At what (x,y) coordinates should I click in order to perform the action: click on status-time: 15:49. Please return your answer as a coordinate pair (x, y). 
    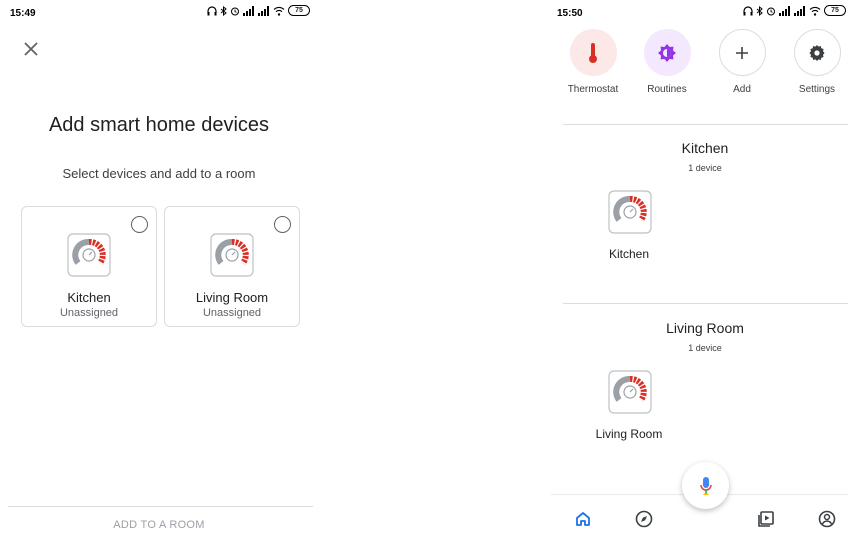
    Looking at the image, I should click on (23, 13).